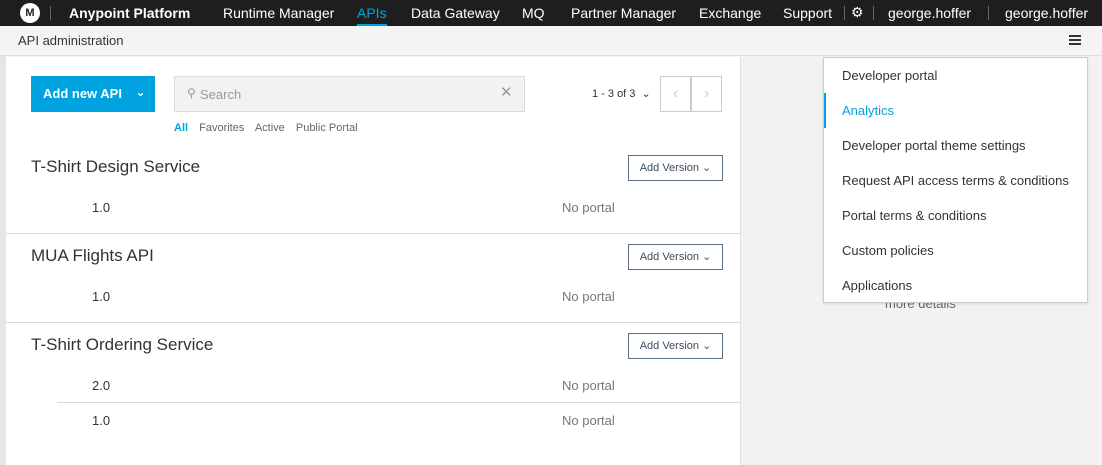 The height and width of the screenshot is (465, 1102). Describe the element at coordinates (706, 94) in the screenshot. I see `next-page-button: ›` at that location.